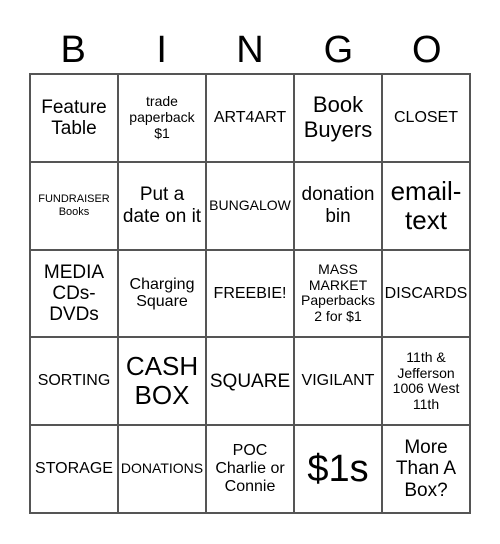  I want to click on bingo-cell: SORTING, so click(74, 381).